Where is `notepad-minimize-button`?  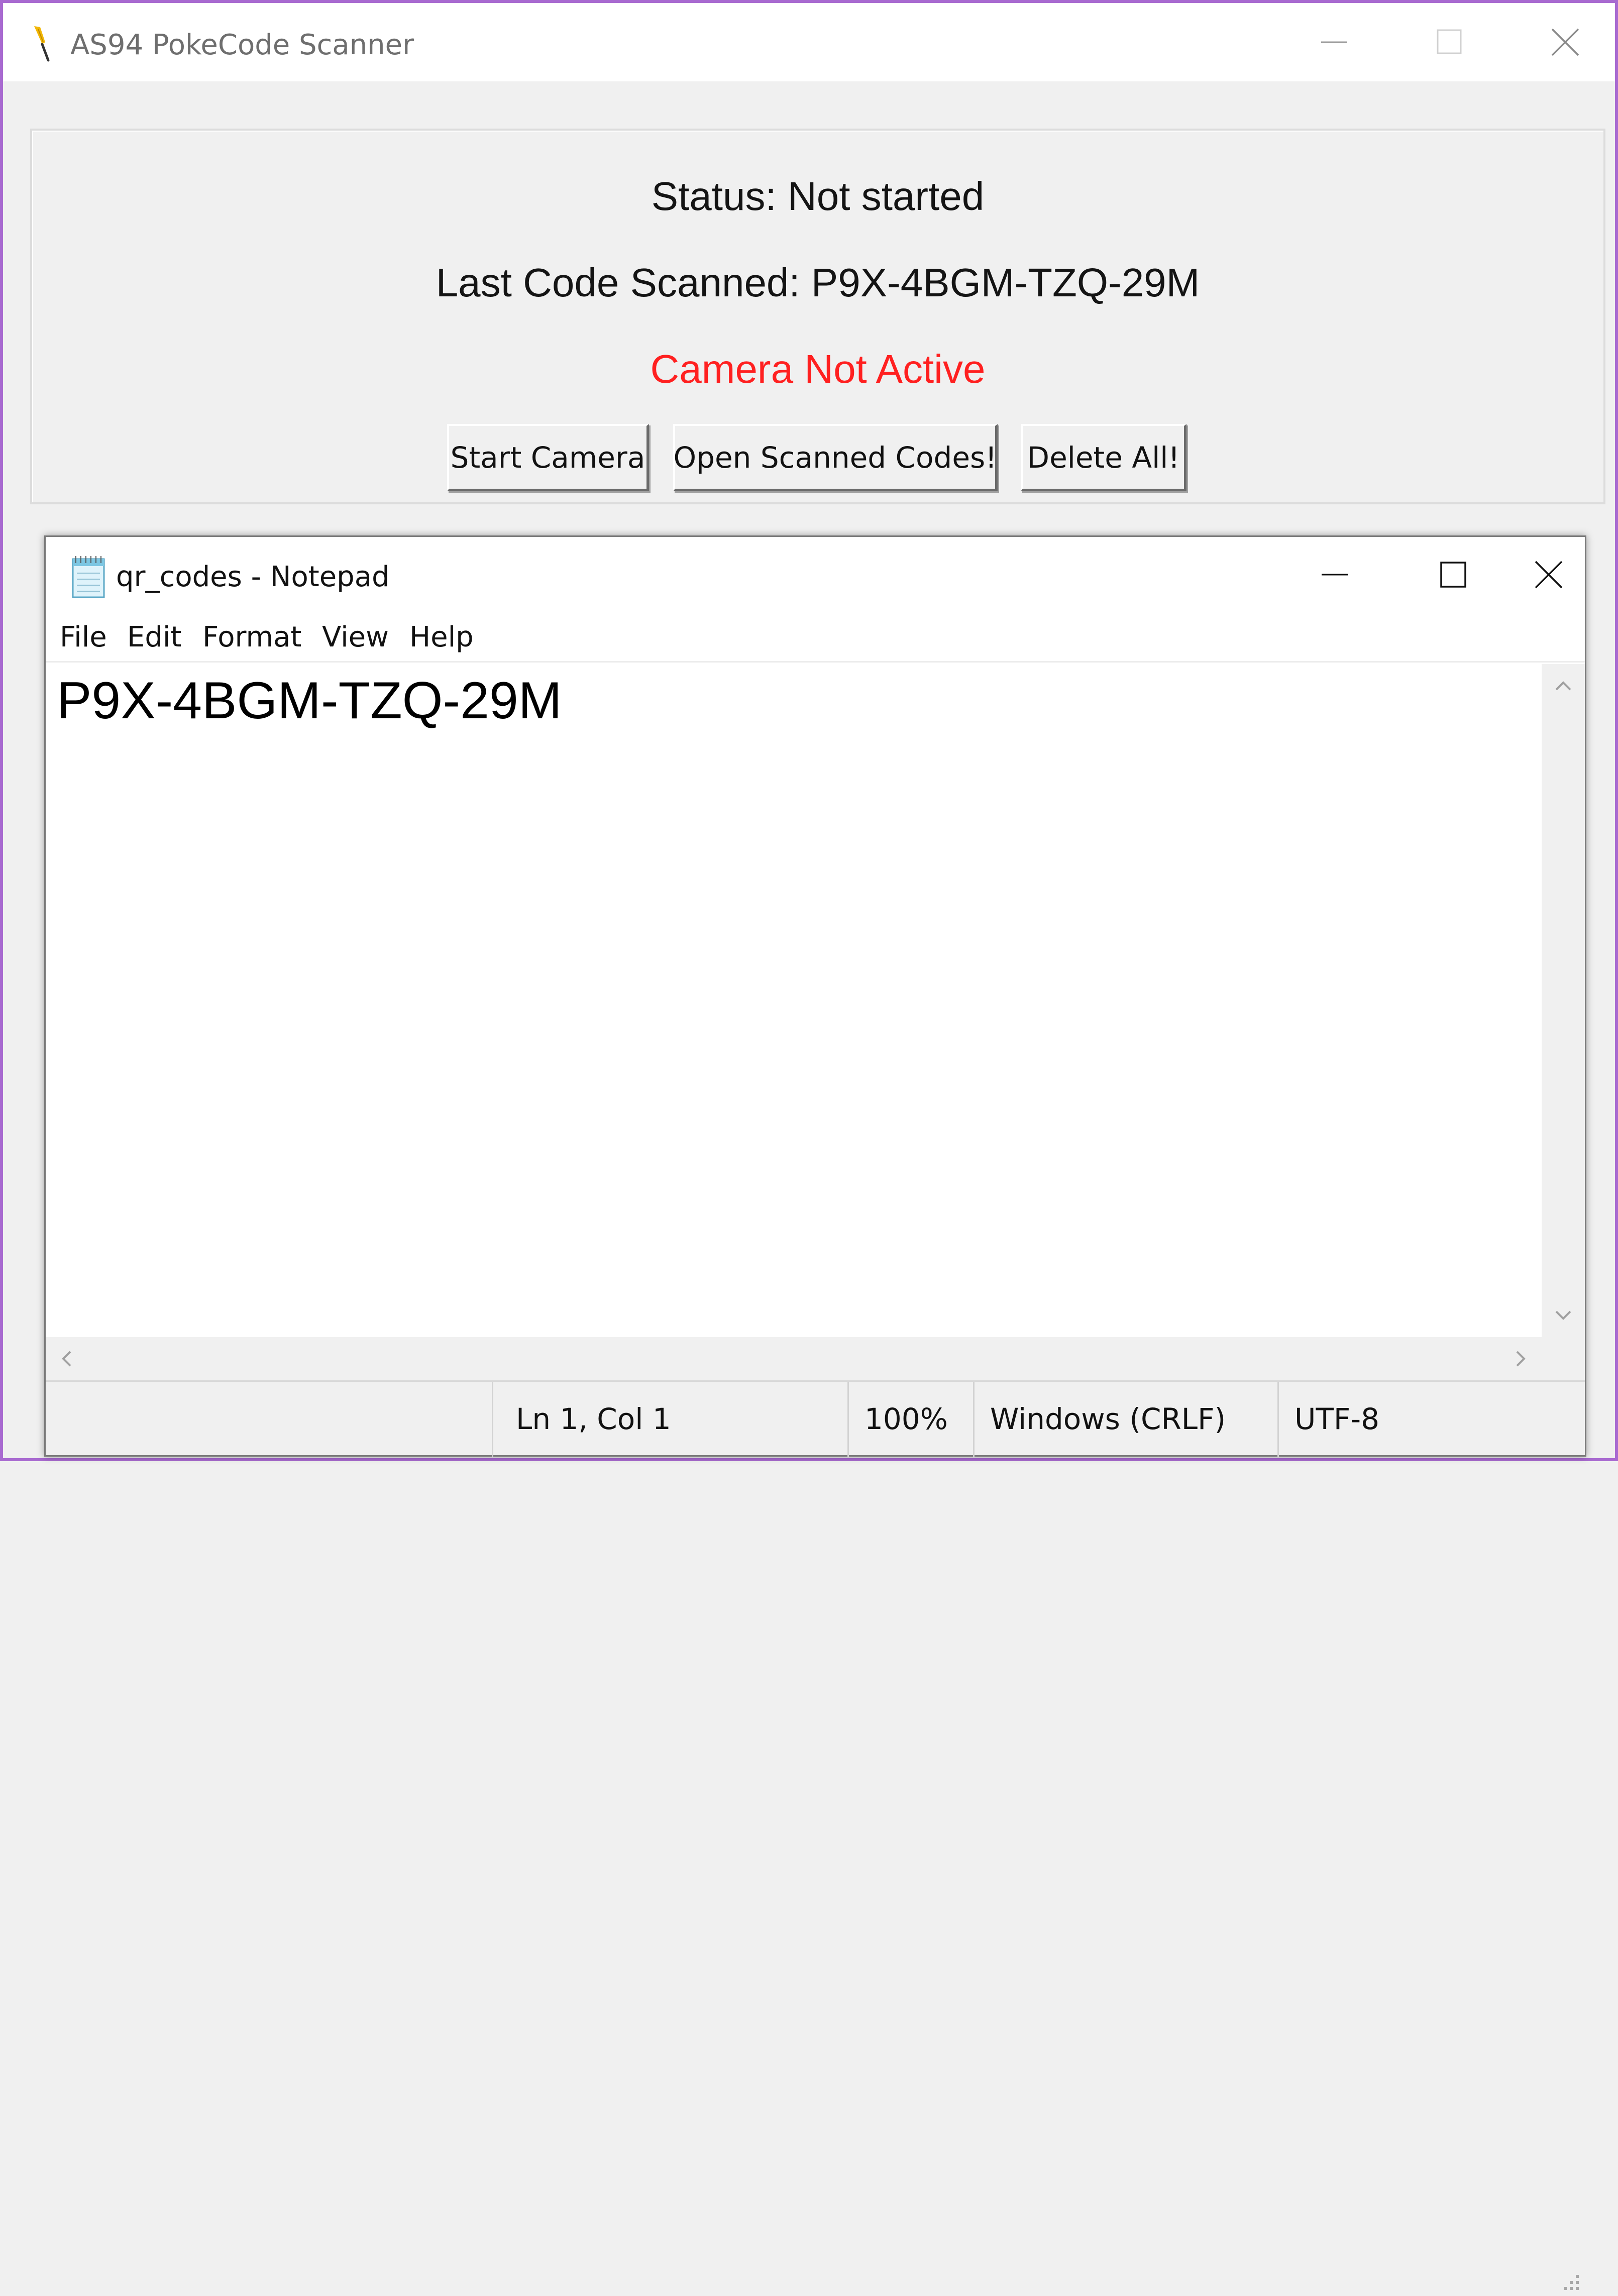
notepad-minimize-button is located at coordinates (1334, 574).